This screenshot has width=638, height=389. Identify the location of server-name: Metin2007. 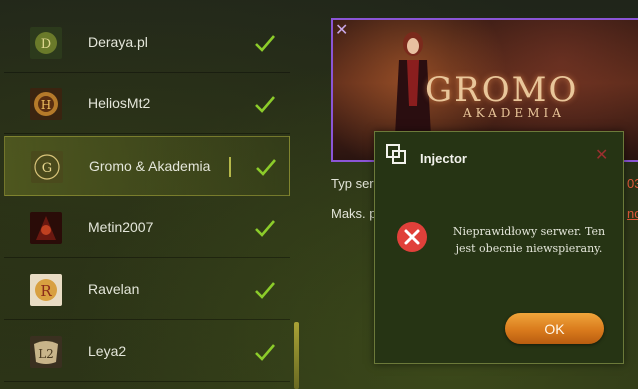
(121, 227).